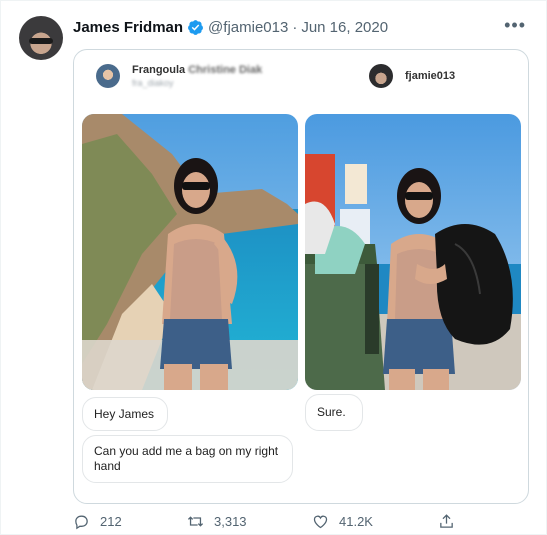 This screenshot has height=535, width=547. I want to click on chat-header-right: fjamie013, so click(412, 76).